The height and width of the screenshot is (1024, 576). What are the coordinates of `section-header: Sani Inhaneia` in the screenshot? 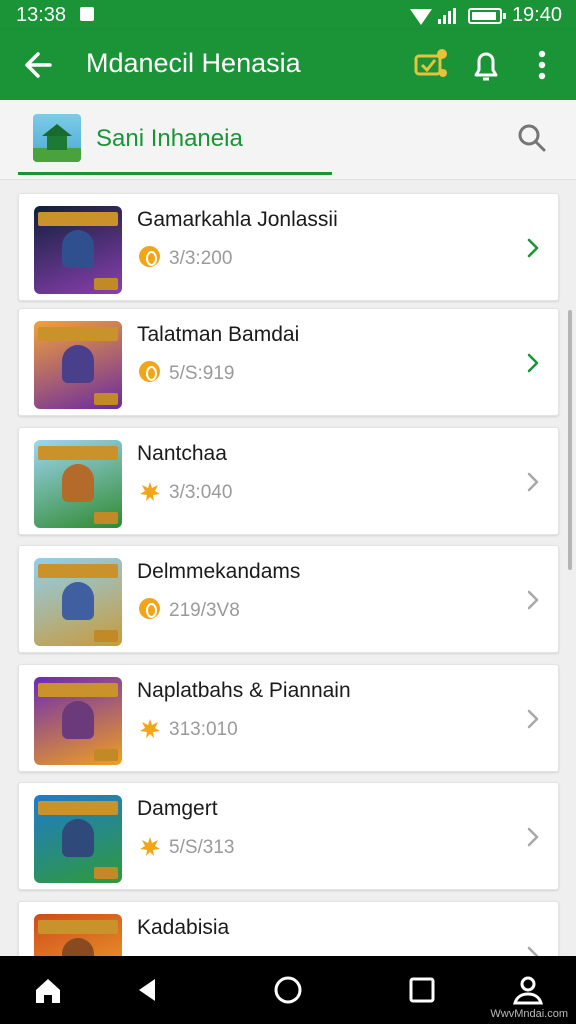 It's located at (288, 140).